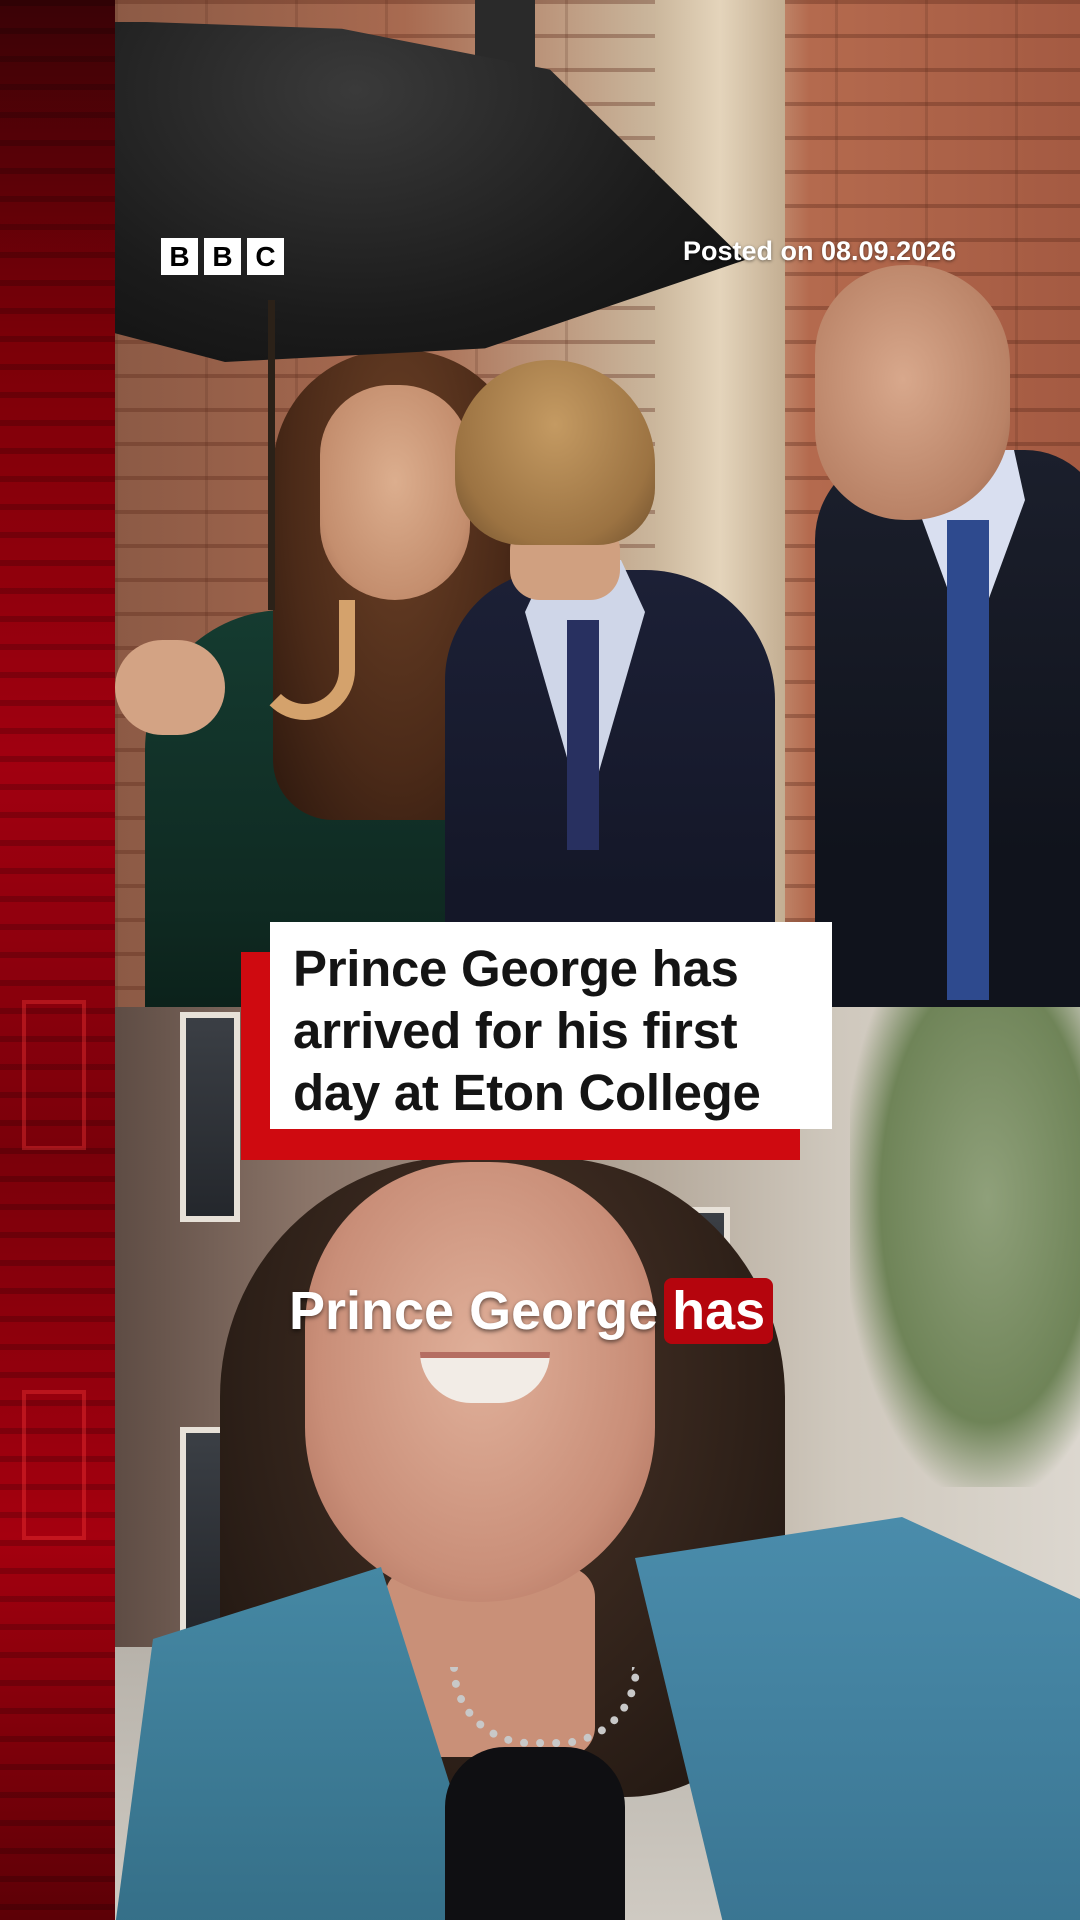 This screenshot has height=1920, width=1080. I want to click on subtitle-caption: Prince George has, so click(531, 1311).